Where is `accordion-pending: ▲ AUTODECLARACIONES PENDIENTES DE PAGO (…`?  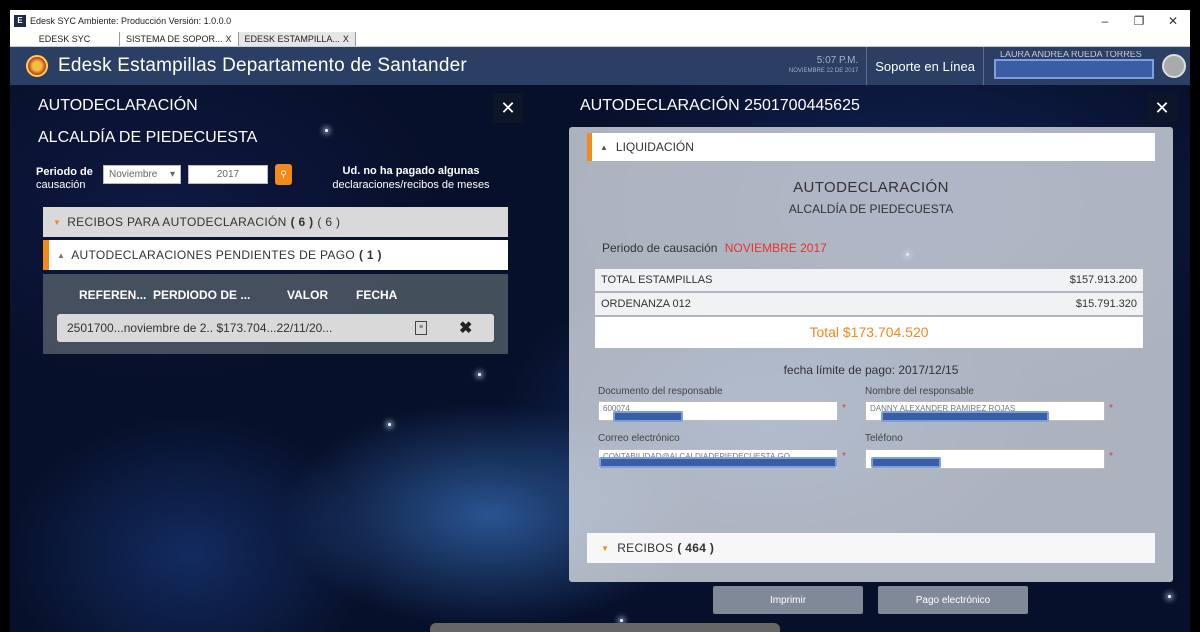
accordion-pending: ▲ AUTODECLARACIONES PENDIENTES DE PAGO (… is located at coordinates (275, 255).